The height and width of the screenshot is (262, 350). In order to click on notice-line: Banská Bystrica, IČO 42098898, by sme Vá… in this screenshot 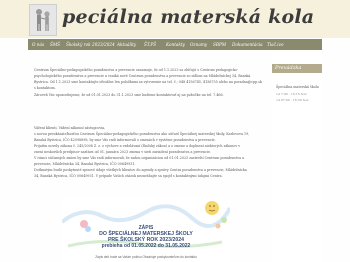, I will do `click(125, 140)`.